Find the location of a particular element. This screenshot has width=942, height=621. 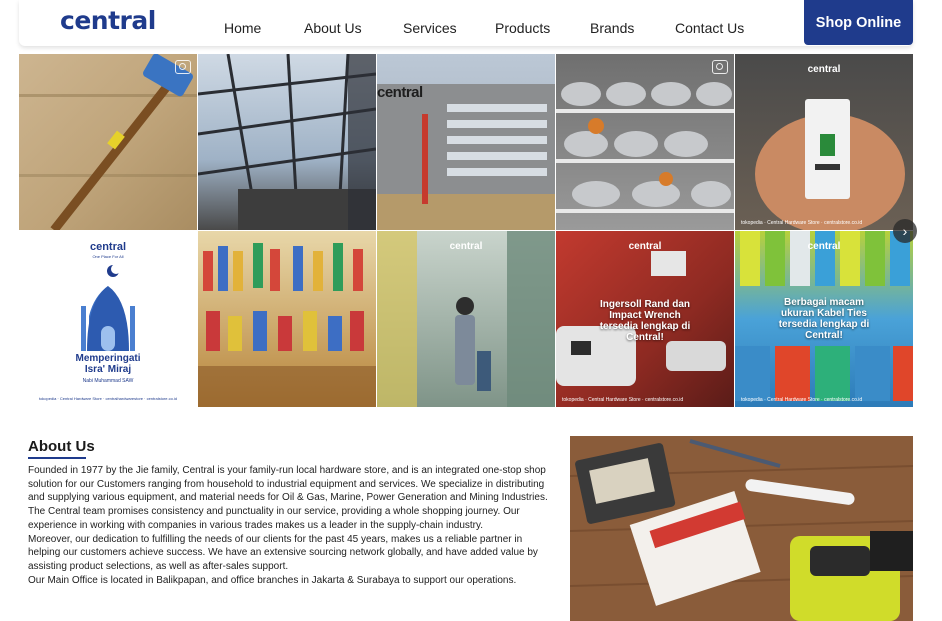

store-aisle-customer-photo: central is located at coordinates (466, 319).